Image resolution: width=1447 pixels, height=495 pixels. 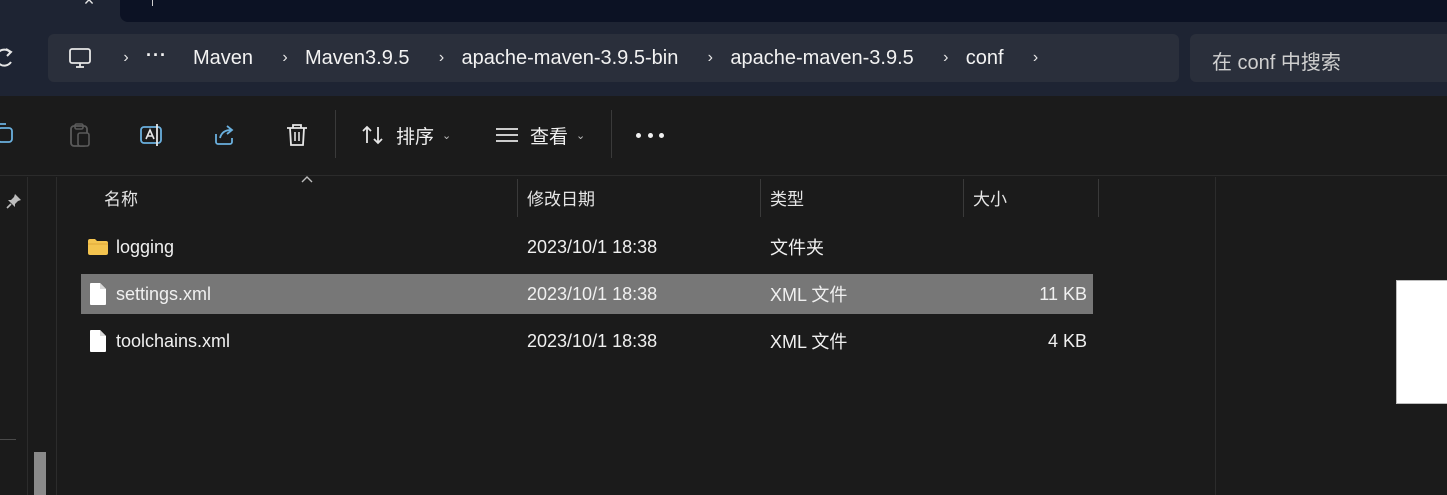 What do you see at coordinates (549, 137) in the screenshot?
I see `view-label: 查看` at bounding box center [549, 137].